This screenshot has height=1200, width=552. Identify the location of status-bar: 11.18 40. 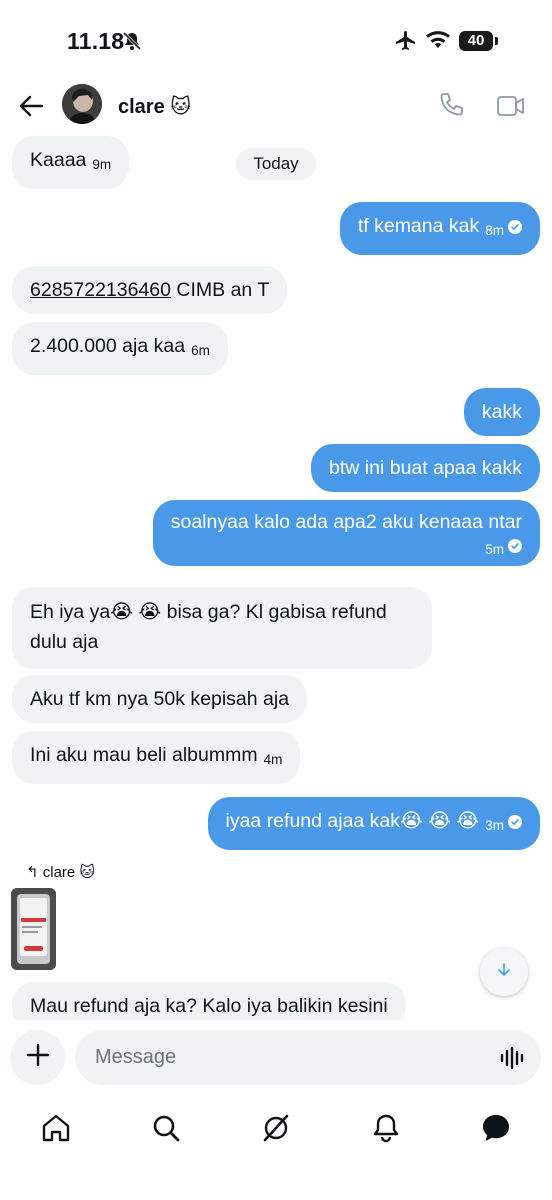
(276, 40).